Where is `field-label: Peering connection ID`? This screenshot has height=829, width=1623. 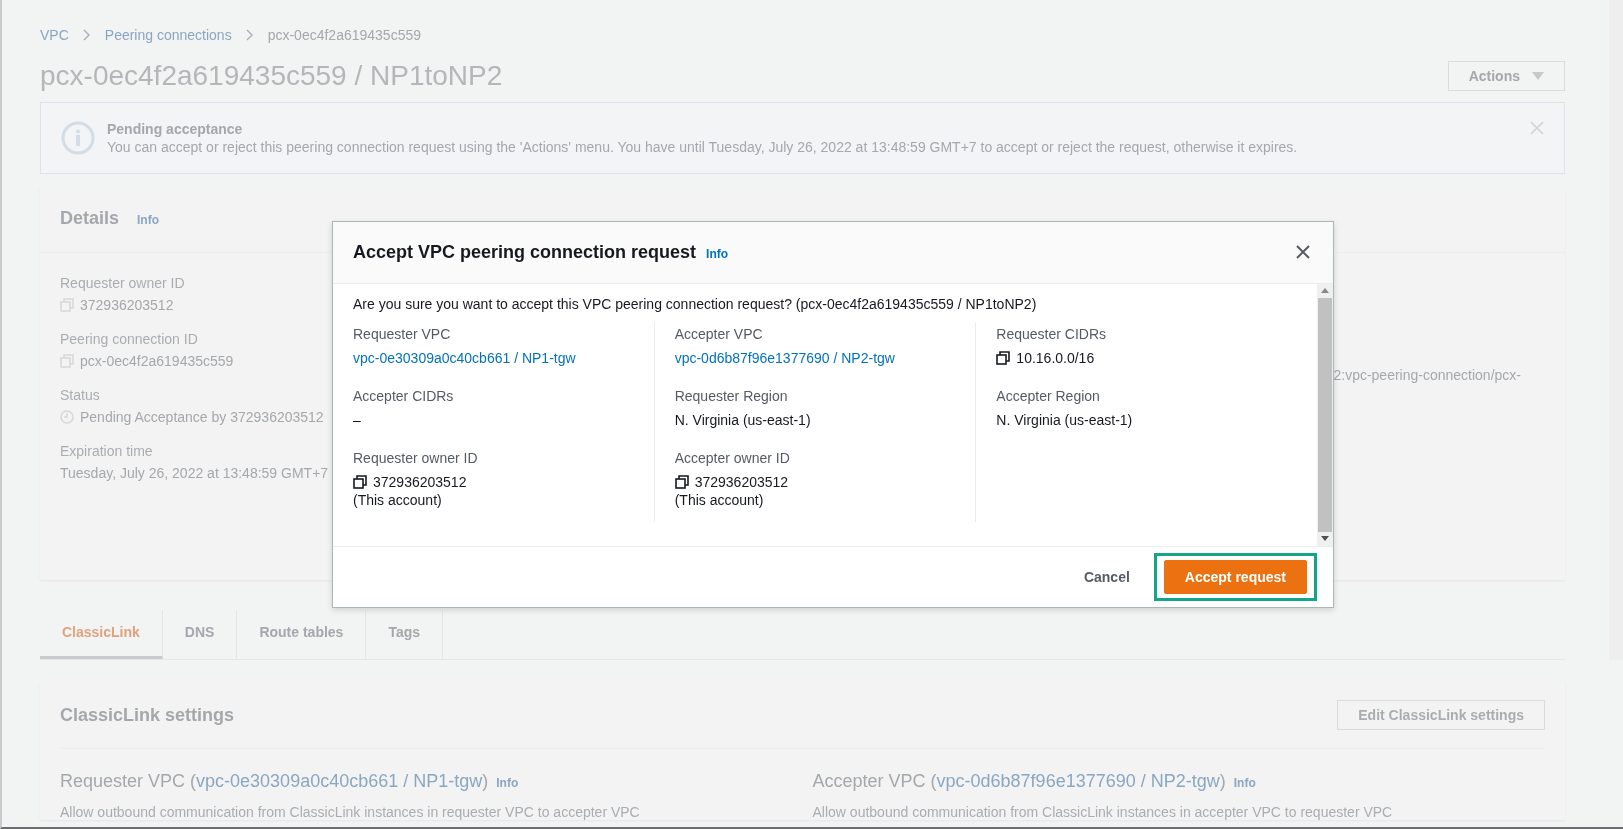 field-label: Peering connection ID is located at coordinates (129, 339).